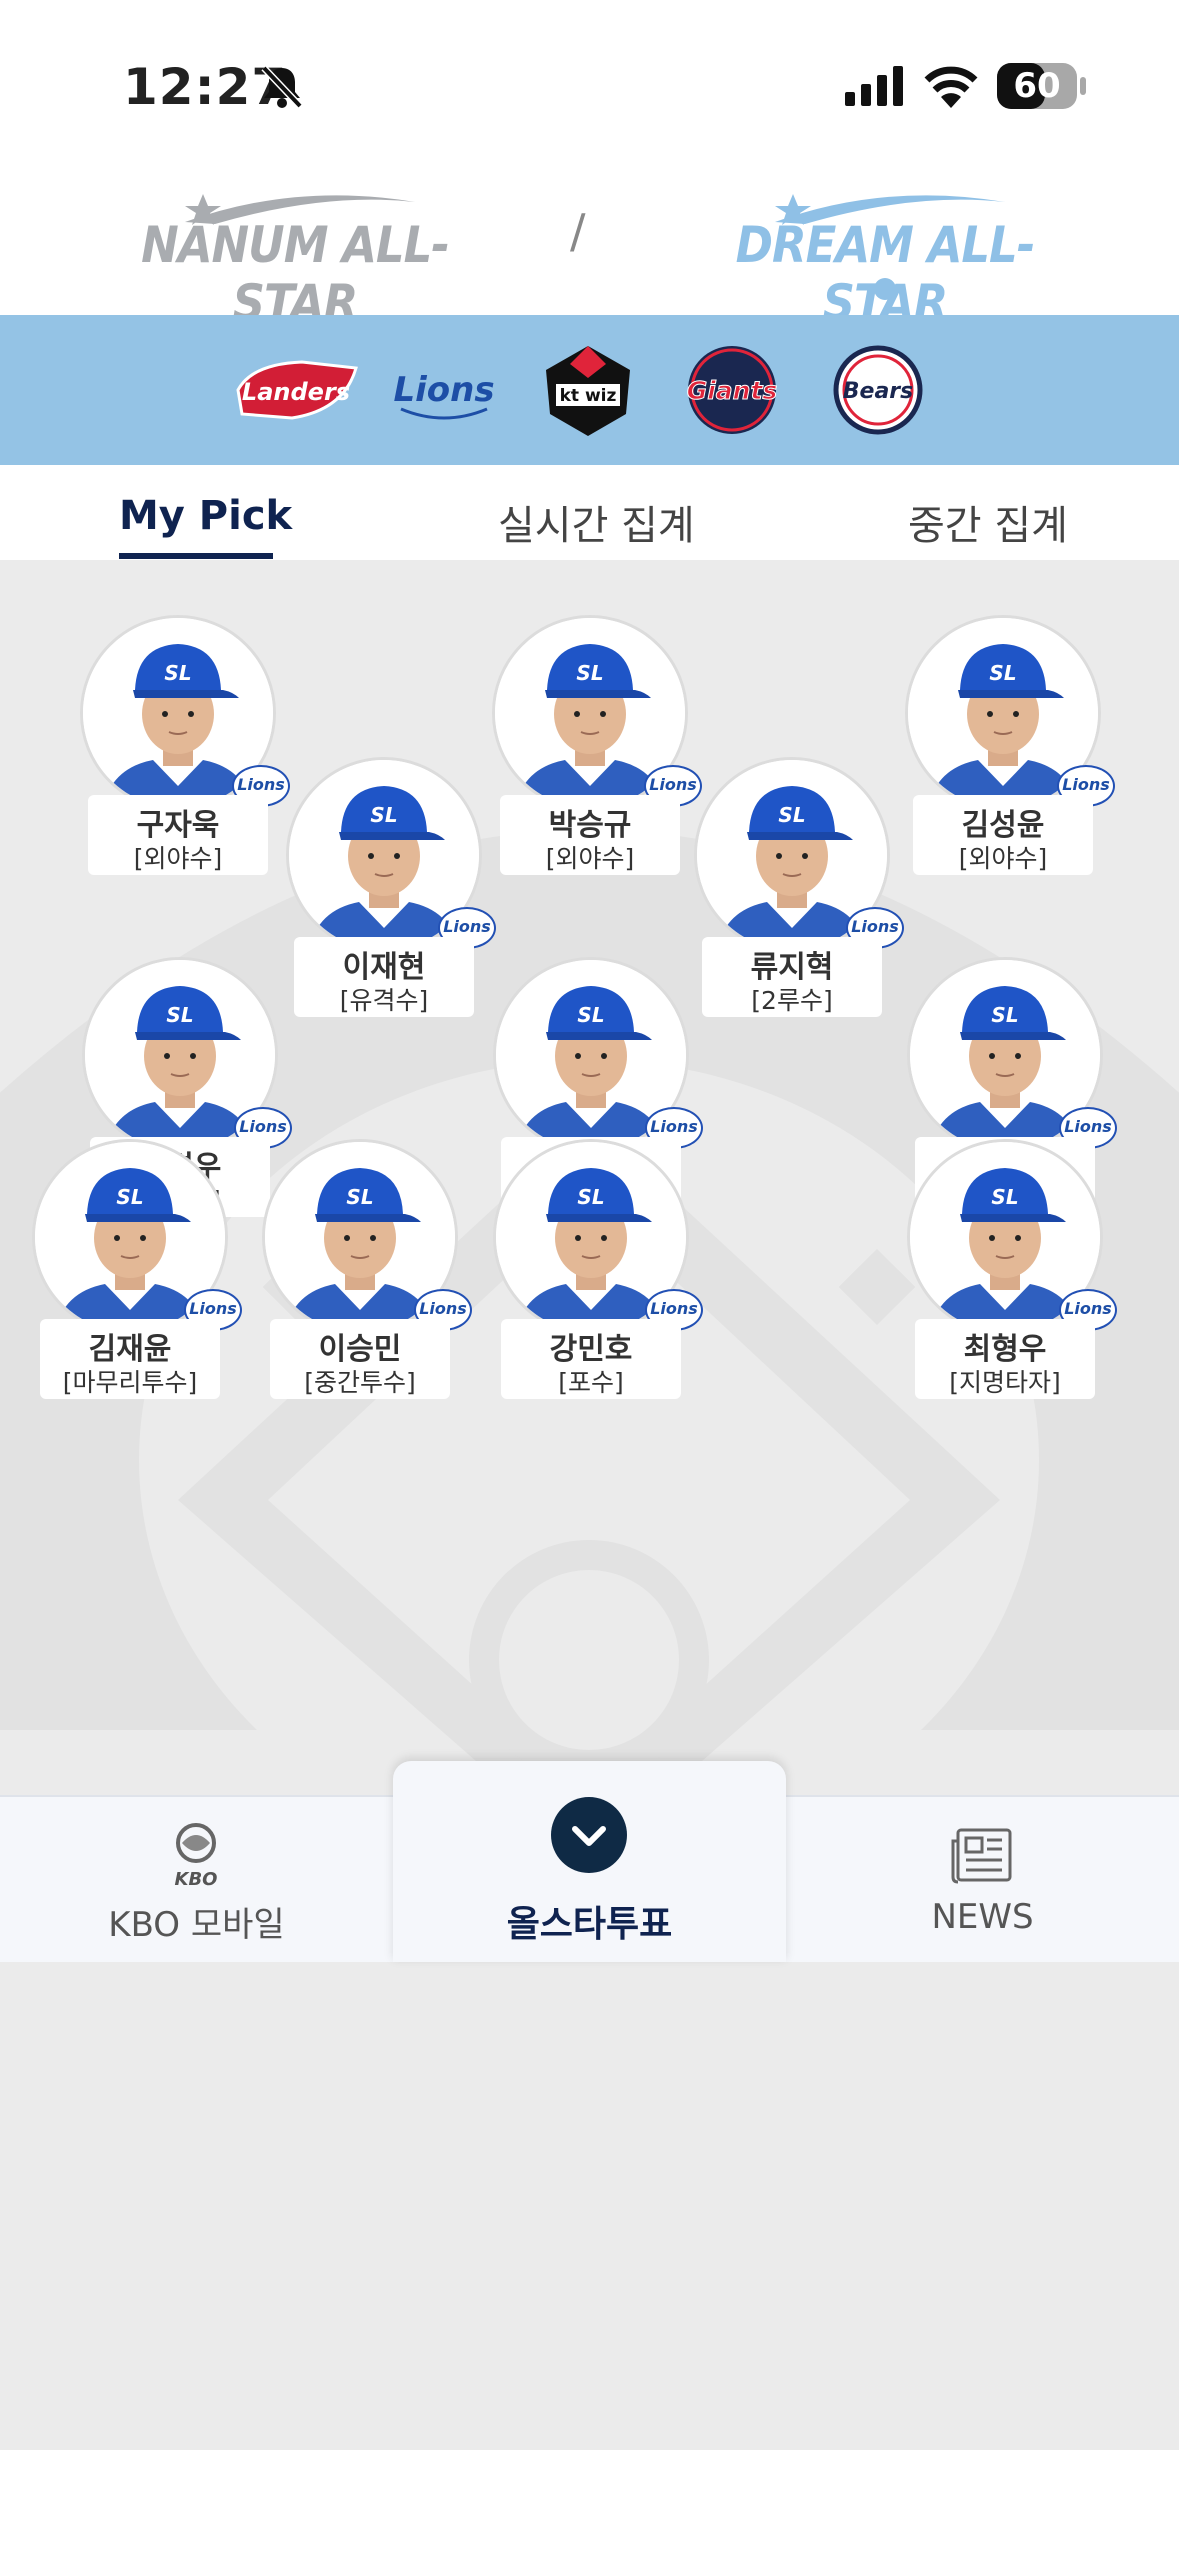  What do you see at coordinates (589, 2503) in the screenshot?
I see `home-indicator-area` at bounding box center [589, 2503].